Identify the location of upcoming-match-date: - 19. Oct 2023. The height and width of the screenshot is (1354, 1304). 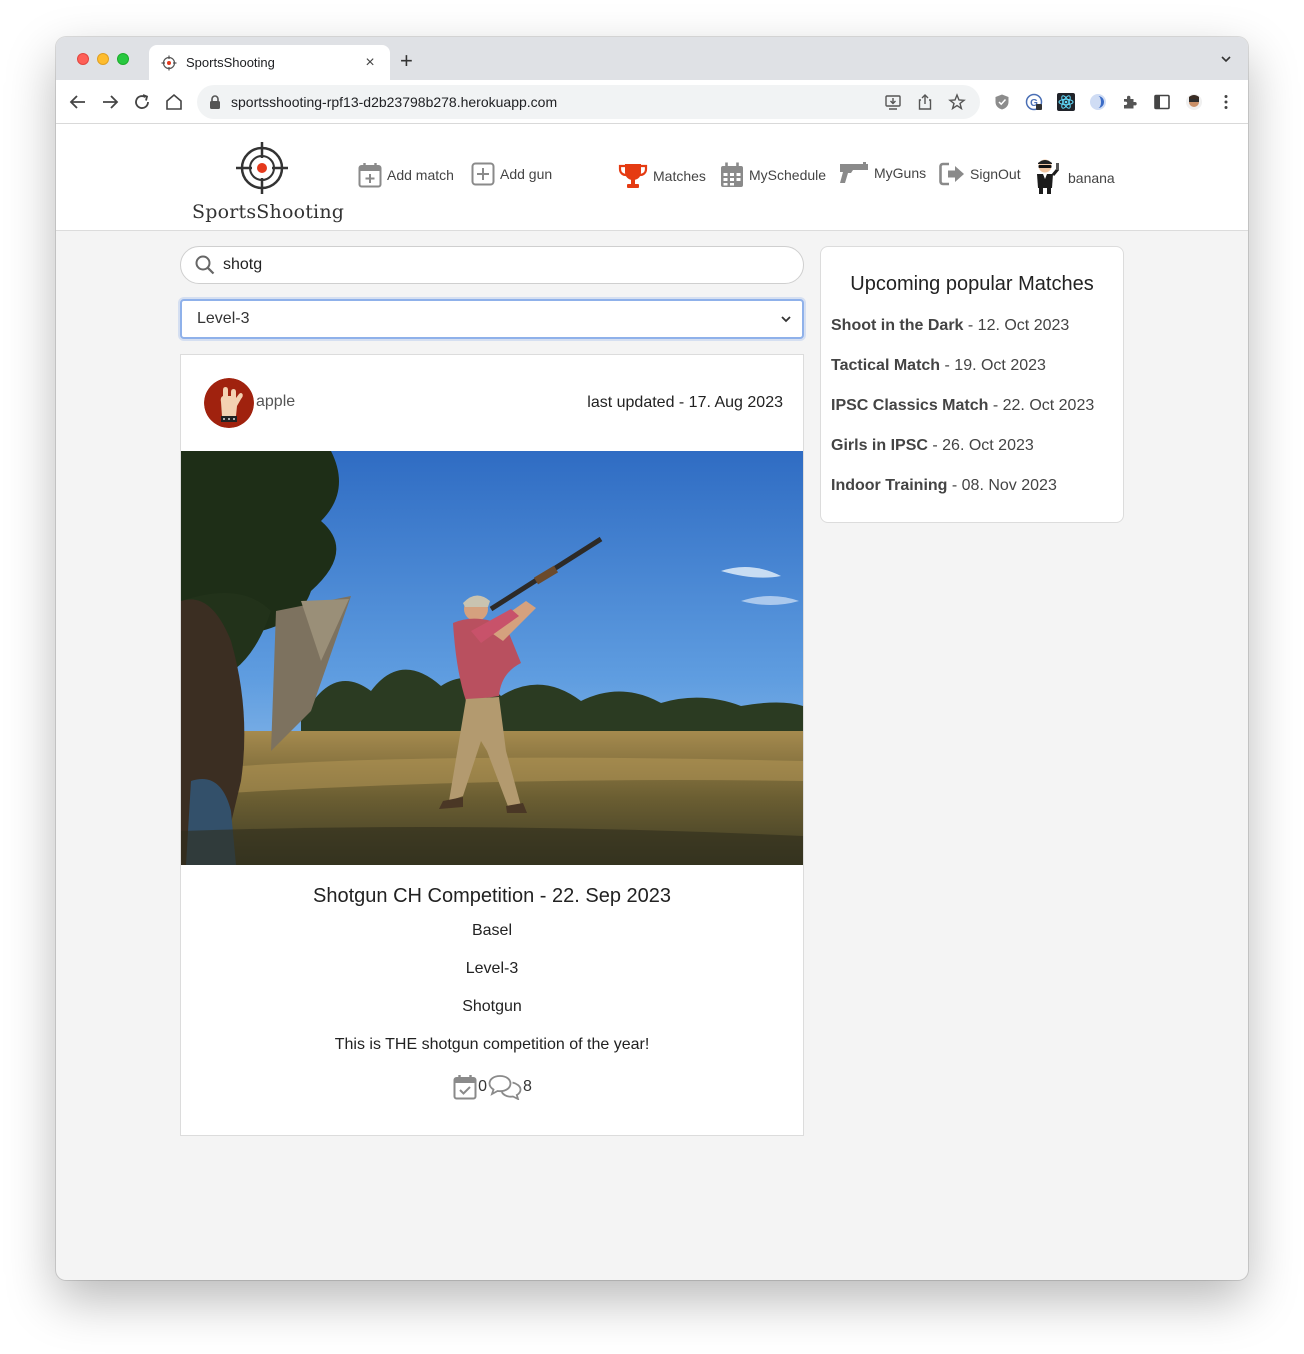
(993, 365).